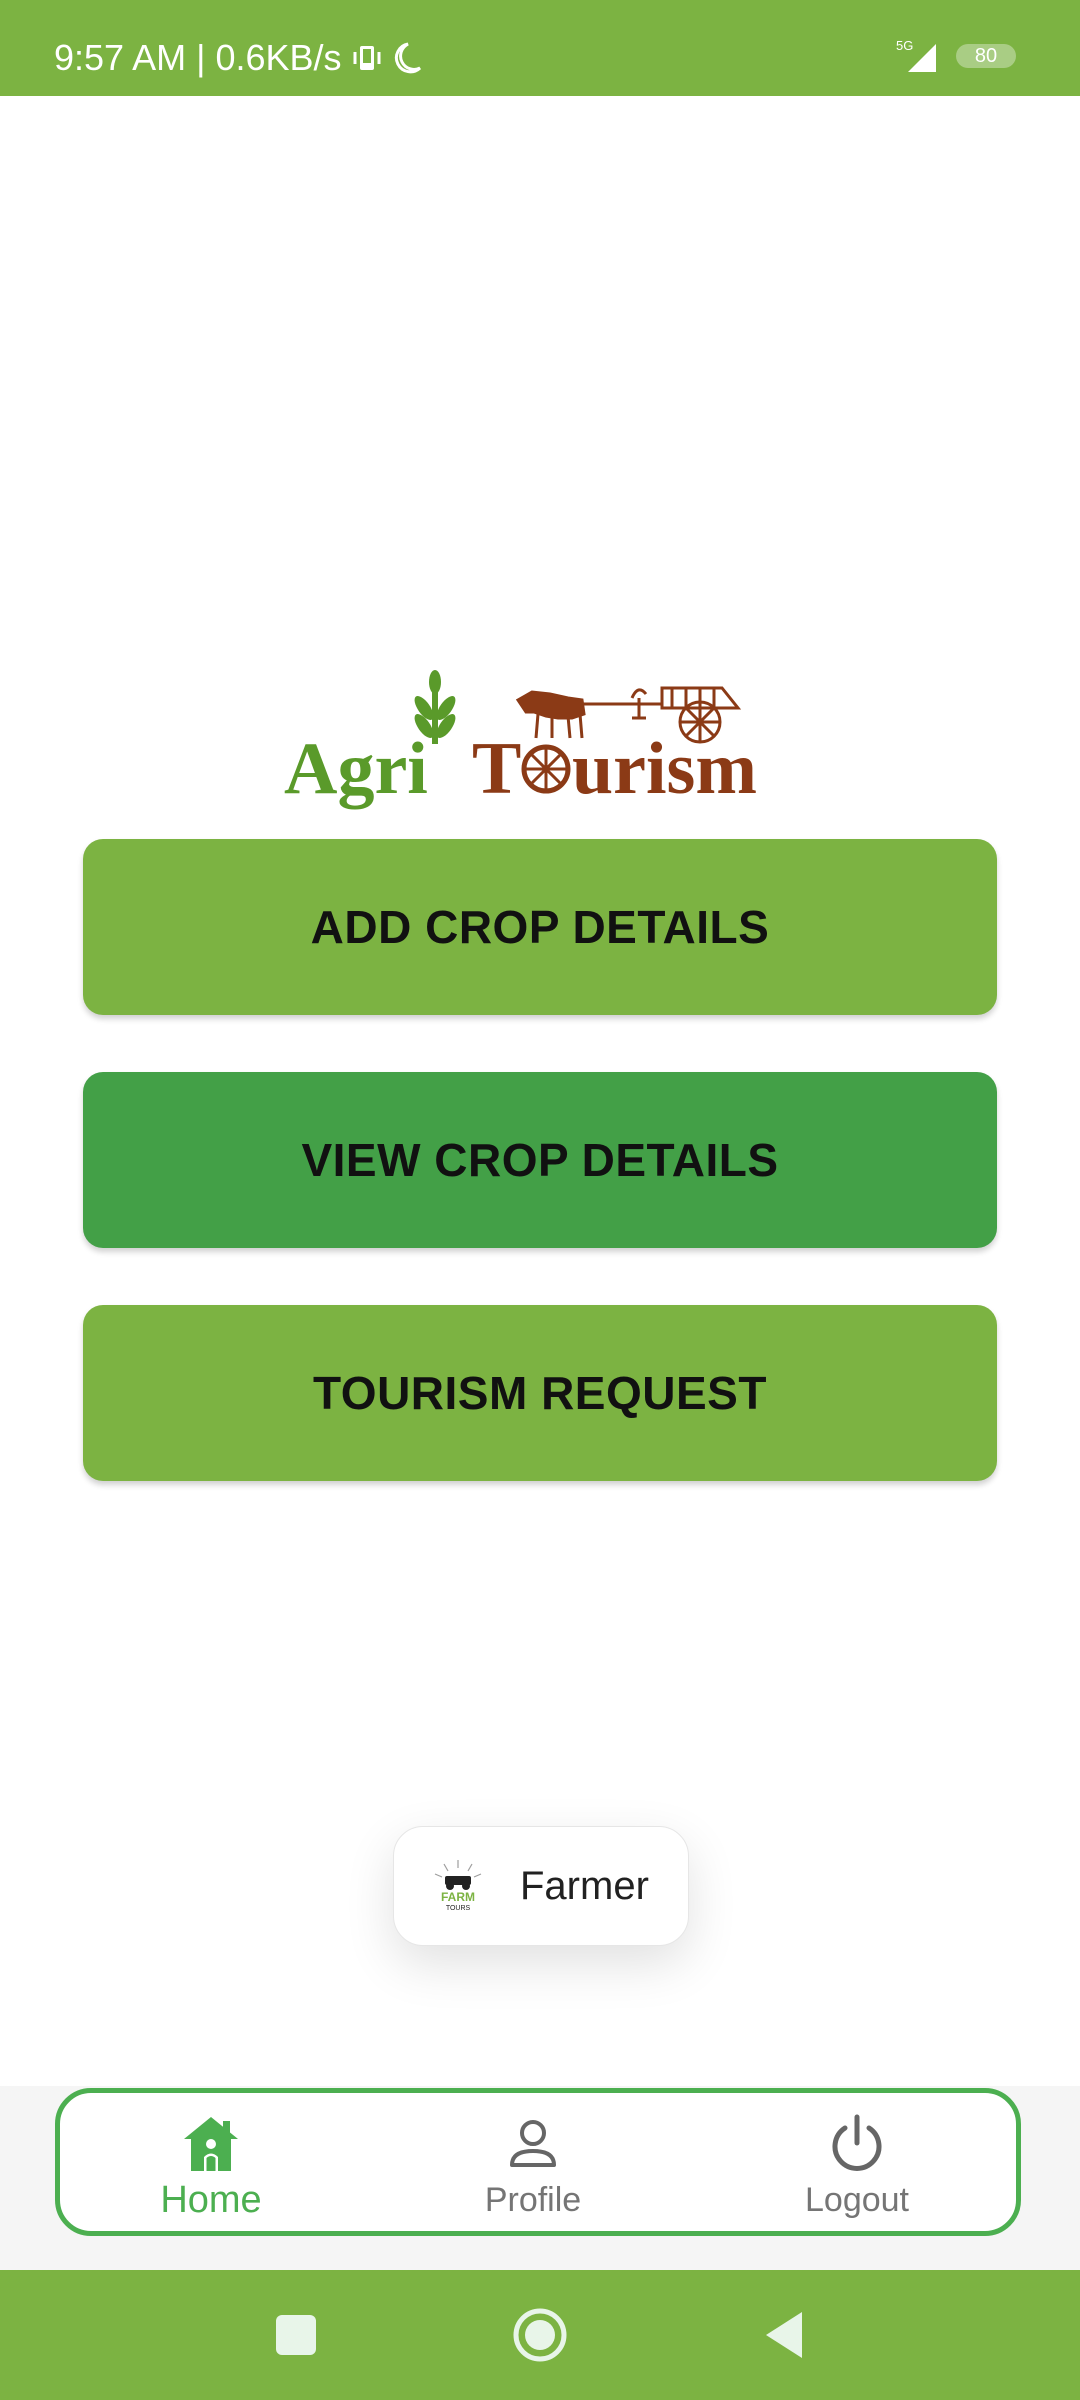  What do you see at coordinates (367, 58) in the screenshot?
I see `vibrate-icon` at bounding box center [367, 58].